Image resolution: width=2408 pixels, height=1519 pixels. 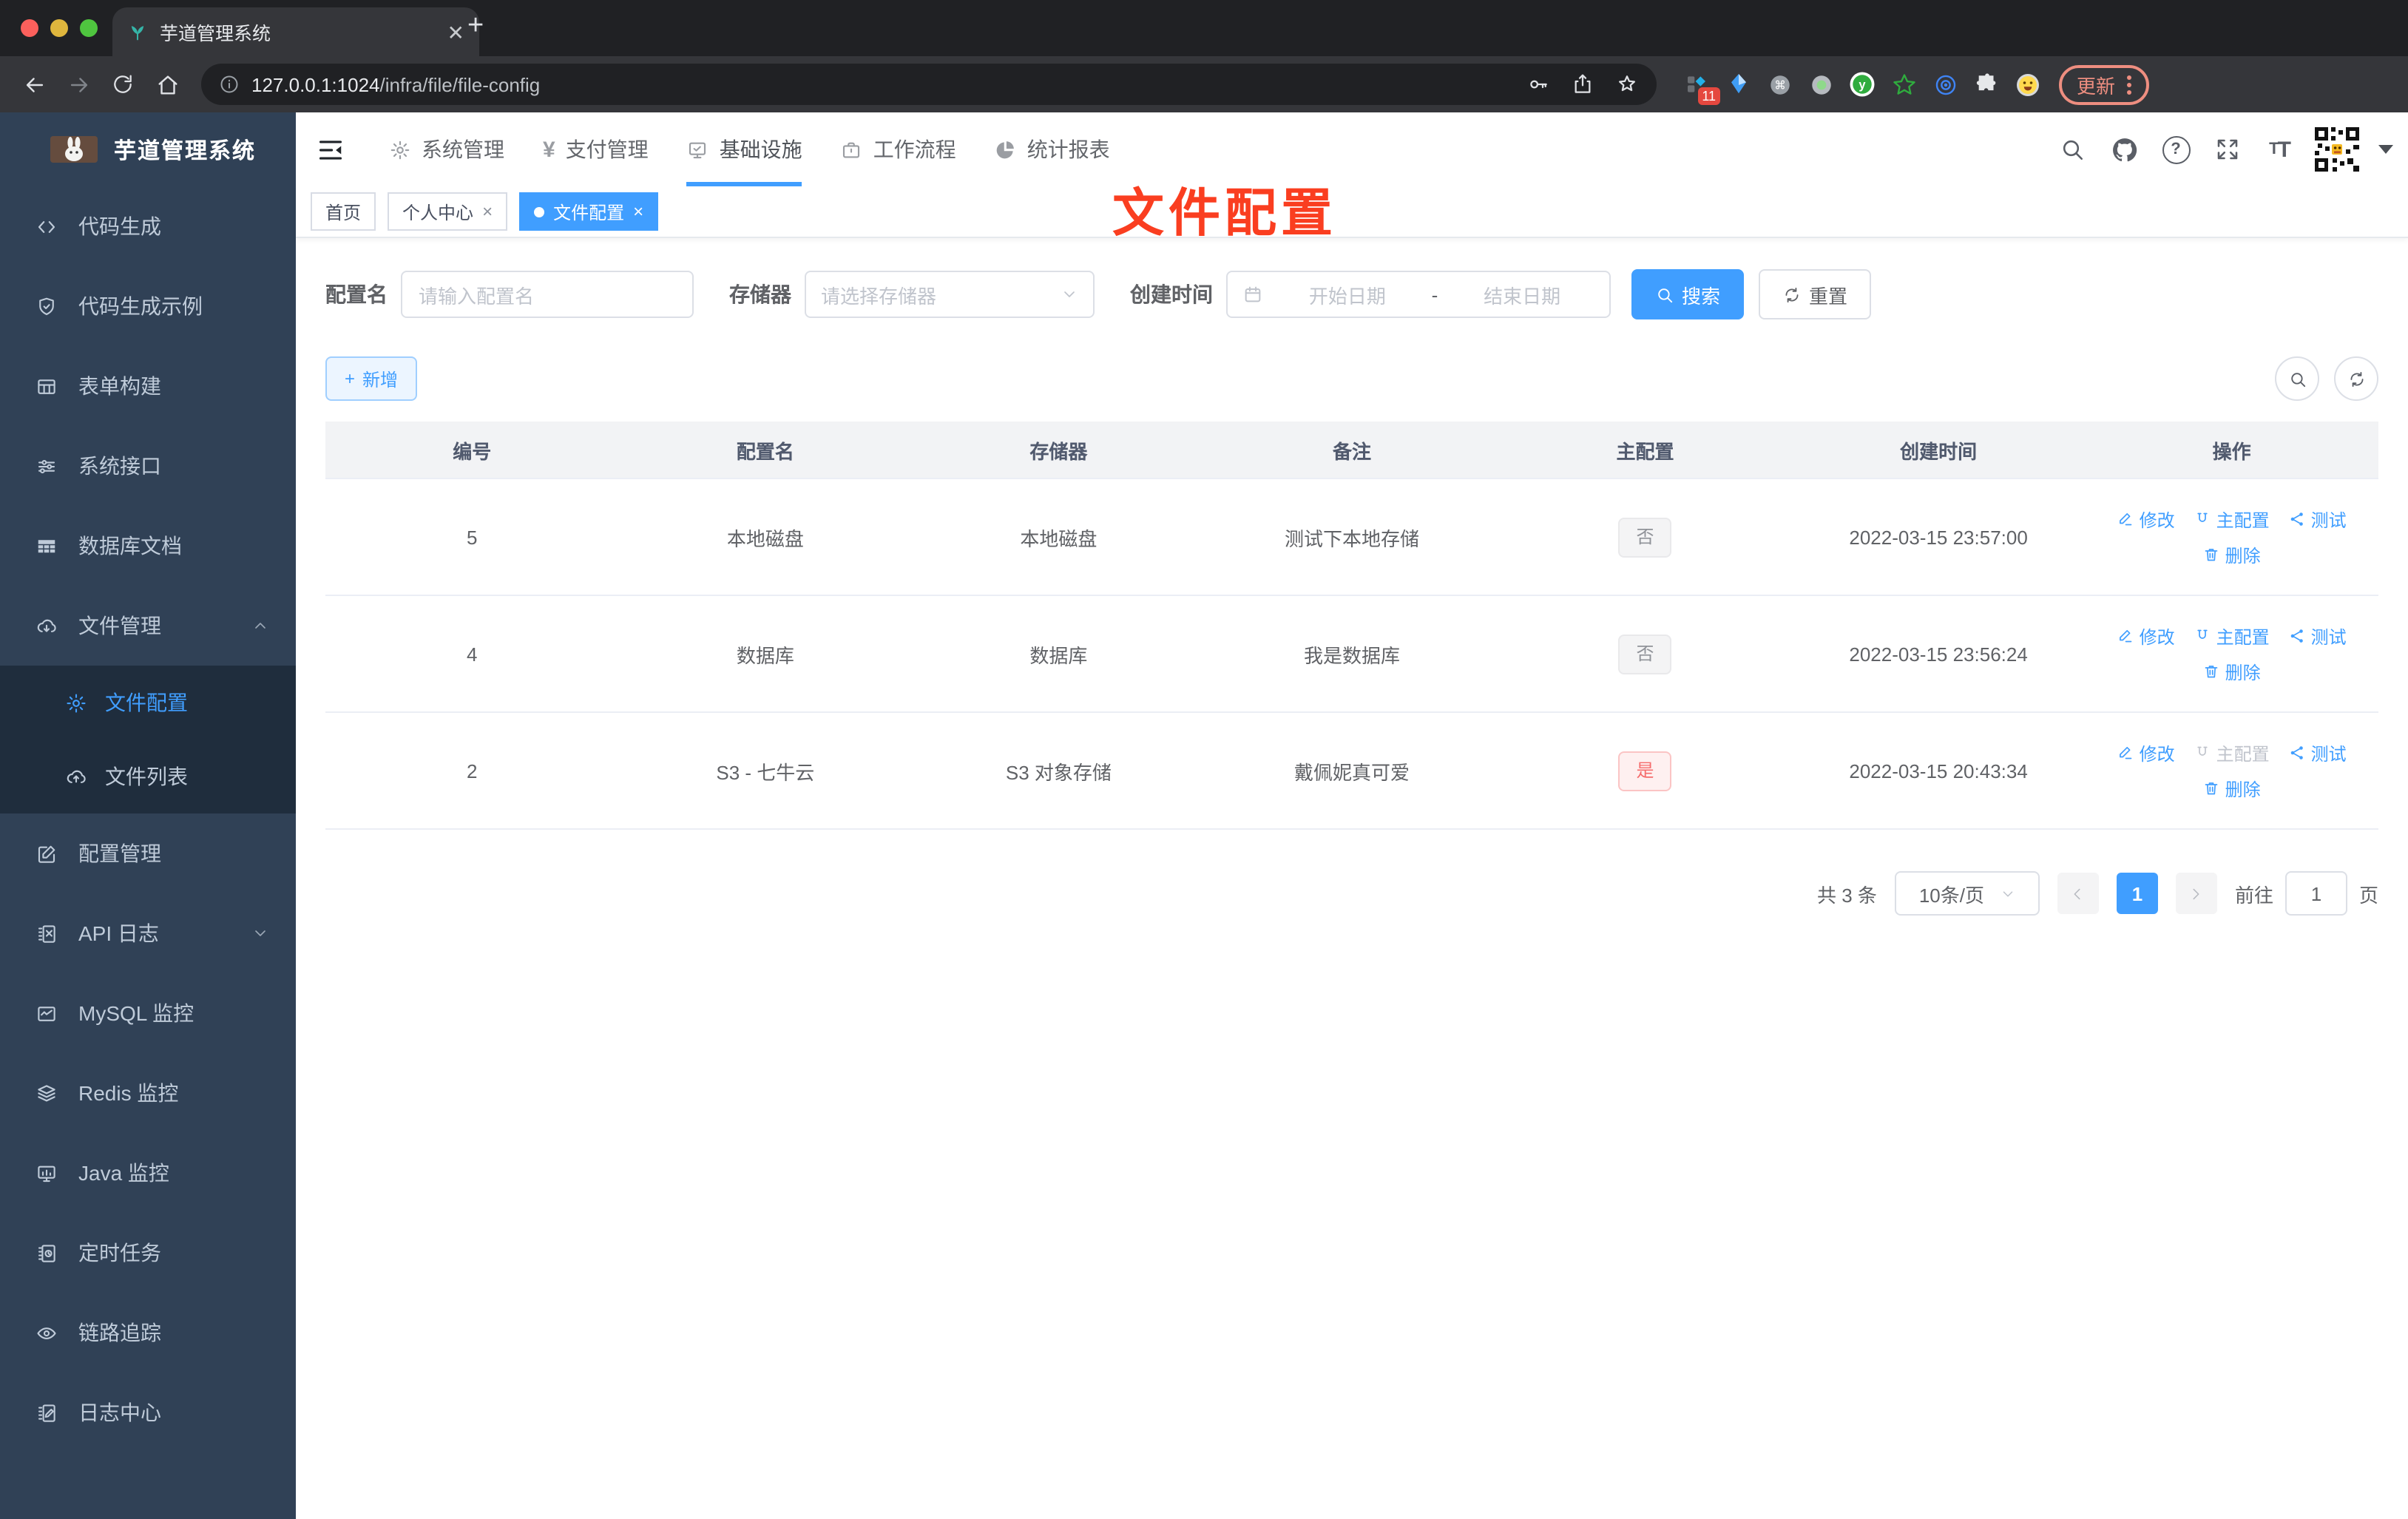 I want to click on back-icon, so click(x=34, y=84).